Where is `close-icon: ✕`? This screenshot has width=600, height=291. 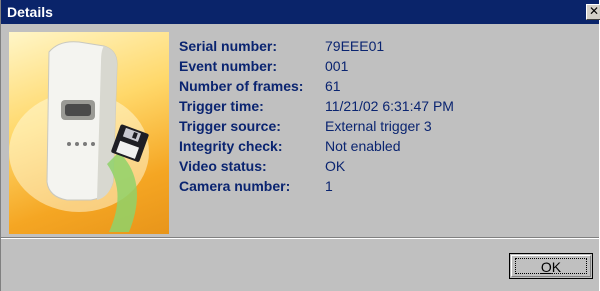 close-icon: ✕ is located at coordinates (594, 11).